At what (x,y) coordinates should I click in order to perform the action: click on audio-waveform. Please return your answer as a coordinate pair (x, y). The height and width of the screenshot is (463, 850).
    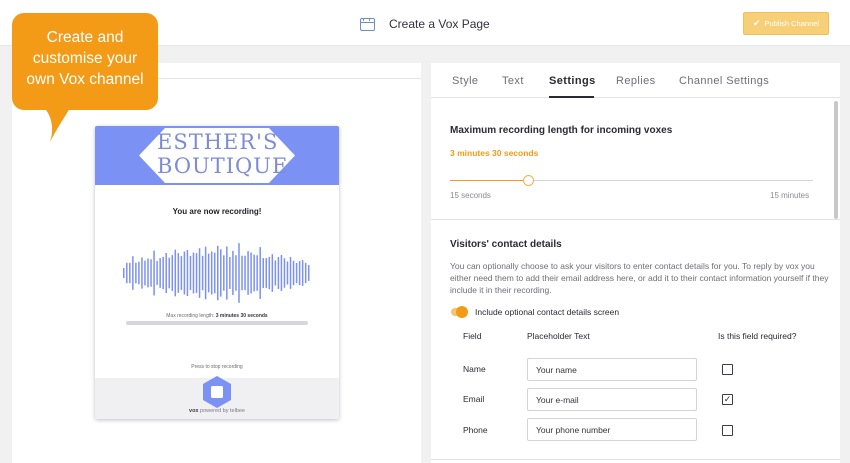
    Looking at the image, I should click on (216, 273).